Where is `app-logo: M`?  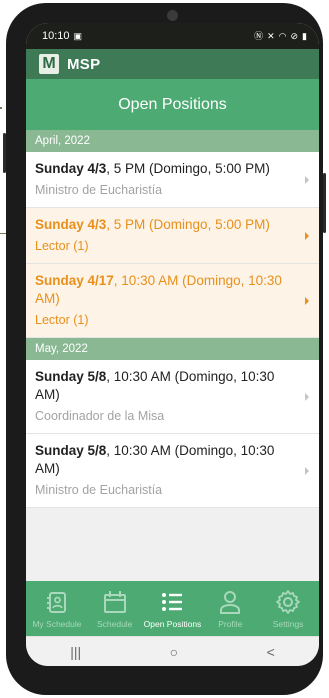 app-logo: M is located at coordinates (49, 64).